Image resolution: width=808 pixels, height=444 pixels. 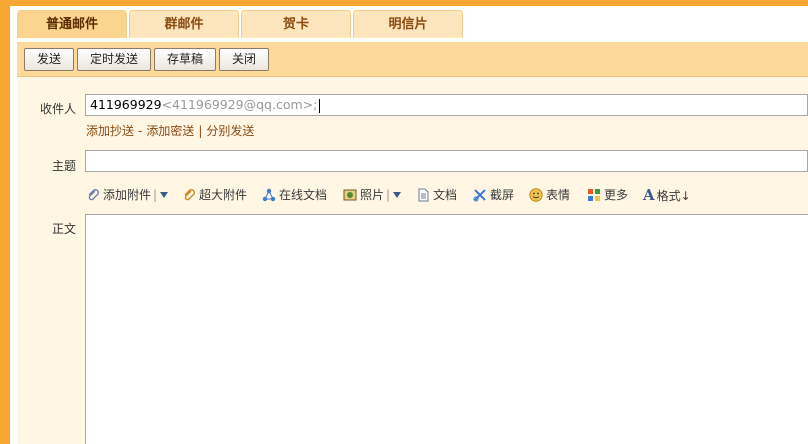 I want to click on add-attachment-label: 添加附件, so click(x=127, y=195).